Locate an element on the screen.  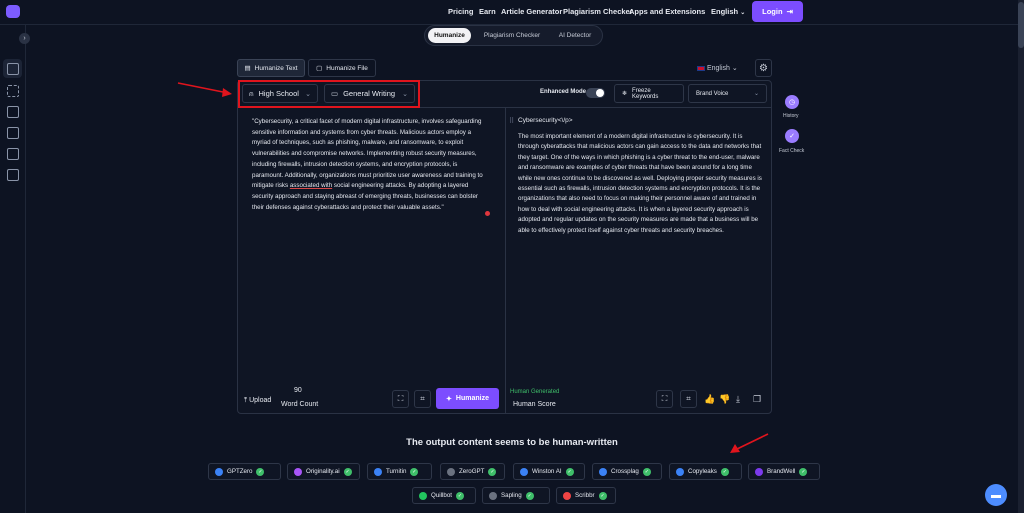
arrow-to-dropdowns is located at coordinates (204, 89).